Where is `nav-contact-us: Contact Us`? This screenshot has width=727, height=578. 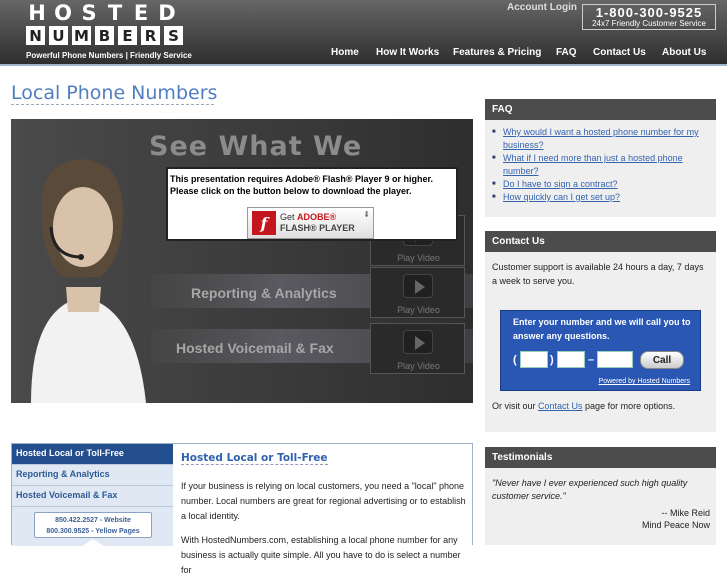
nav-contact-us: Contact Us is located at coordinates (619, 52).